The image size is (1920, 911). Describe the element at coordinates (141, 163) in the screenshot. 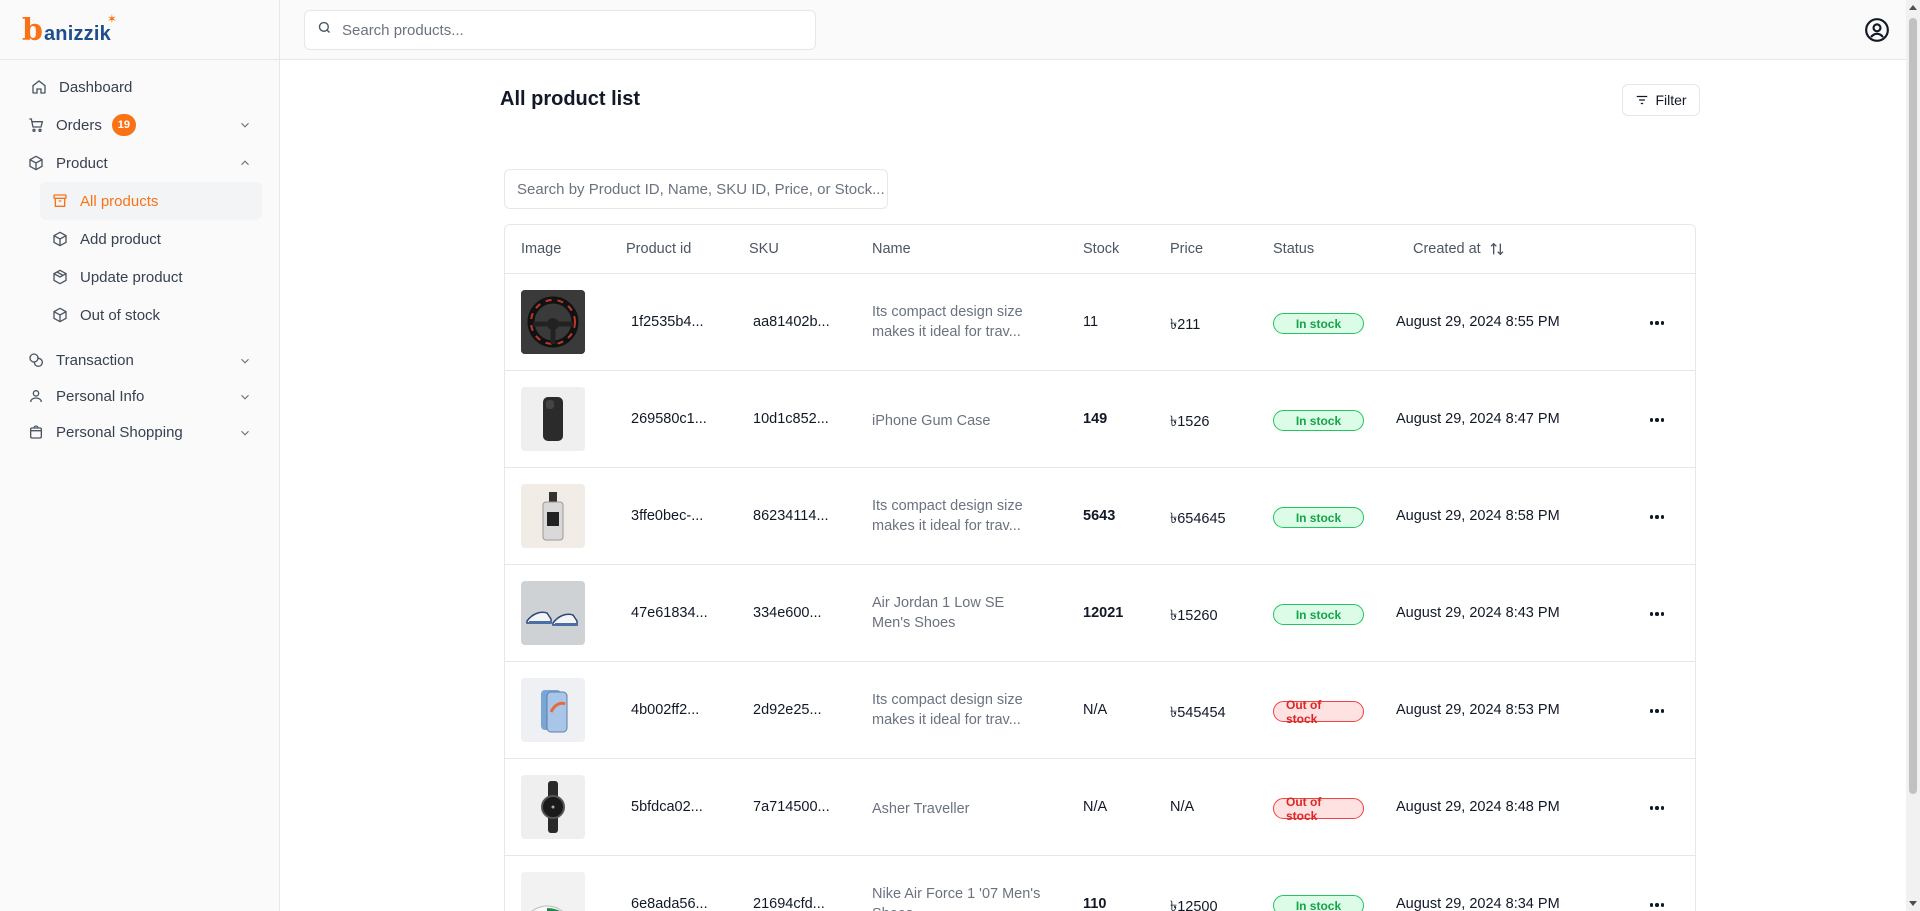

I see `sidebar-item-product: Product` at that location.